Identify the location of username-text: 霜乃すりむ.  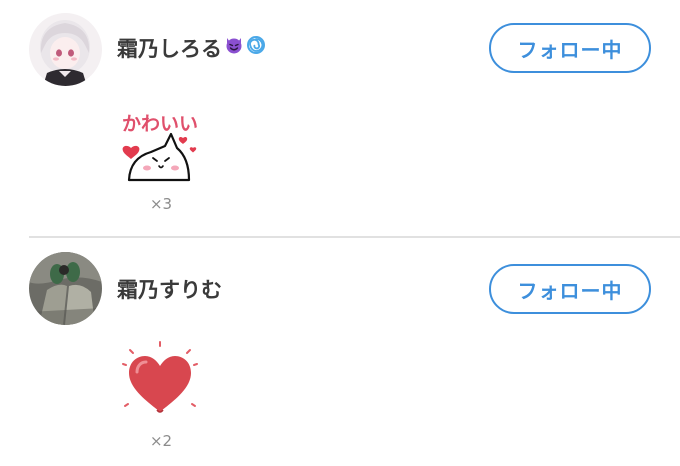
(169, 290).